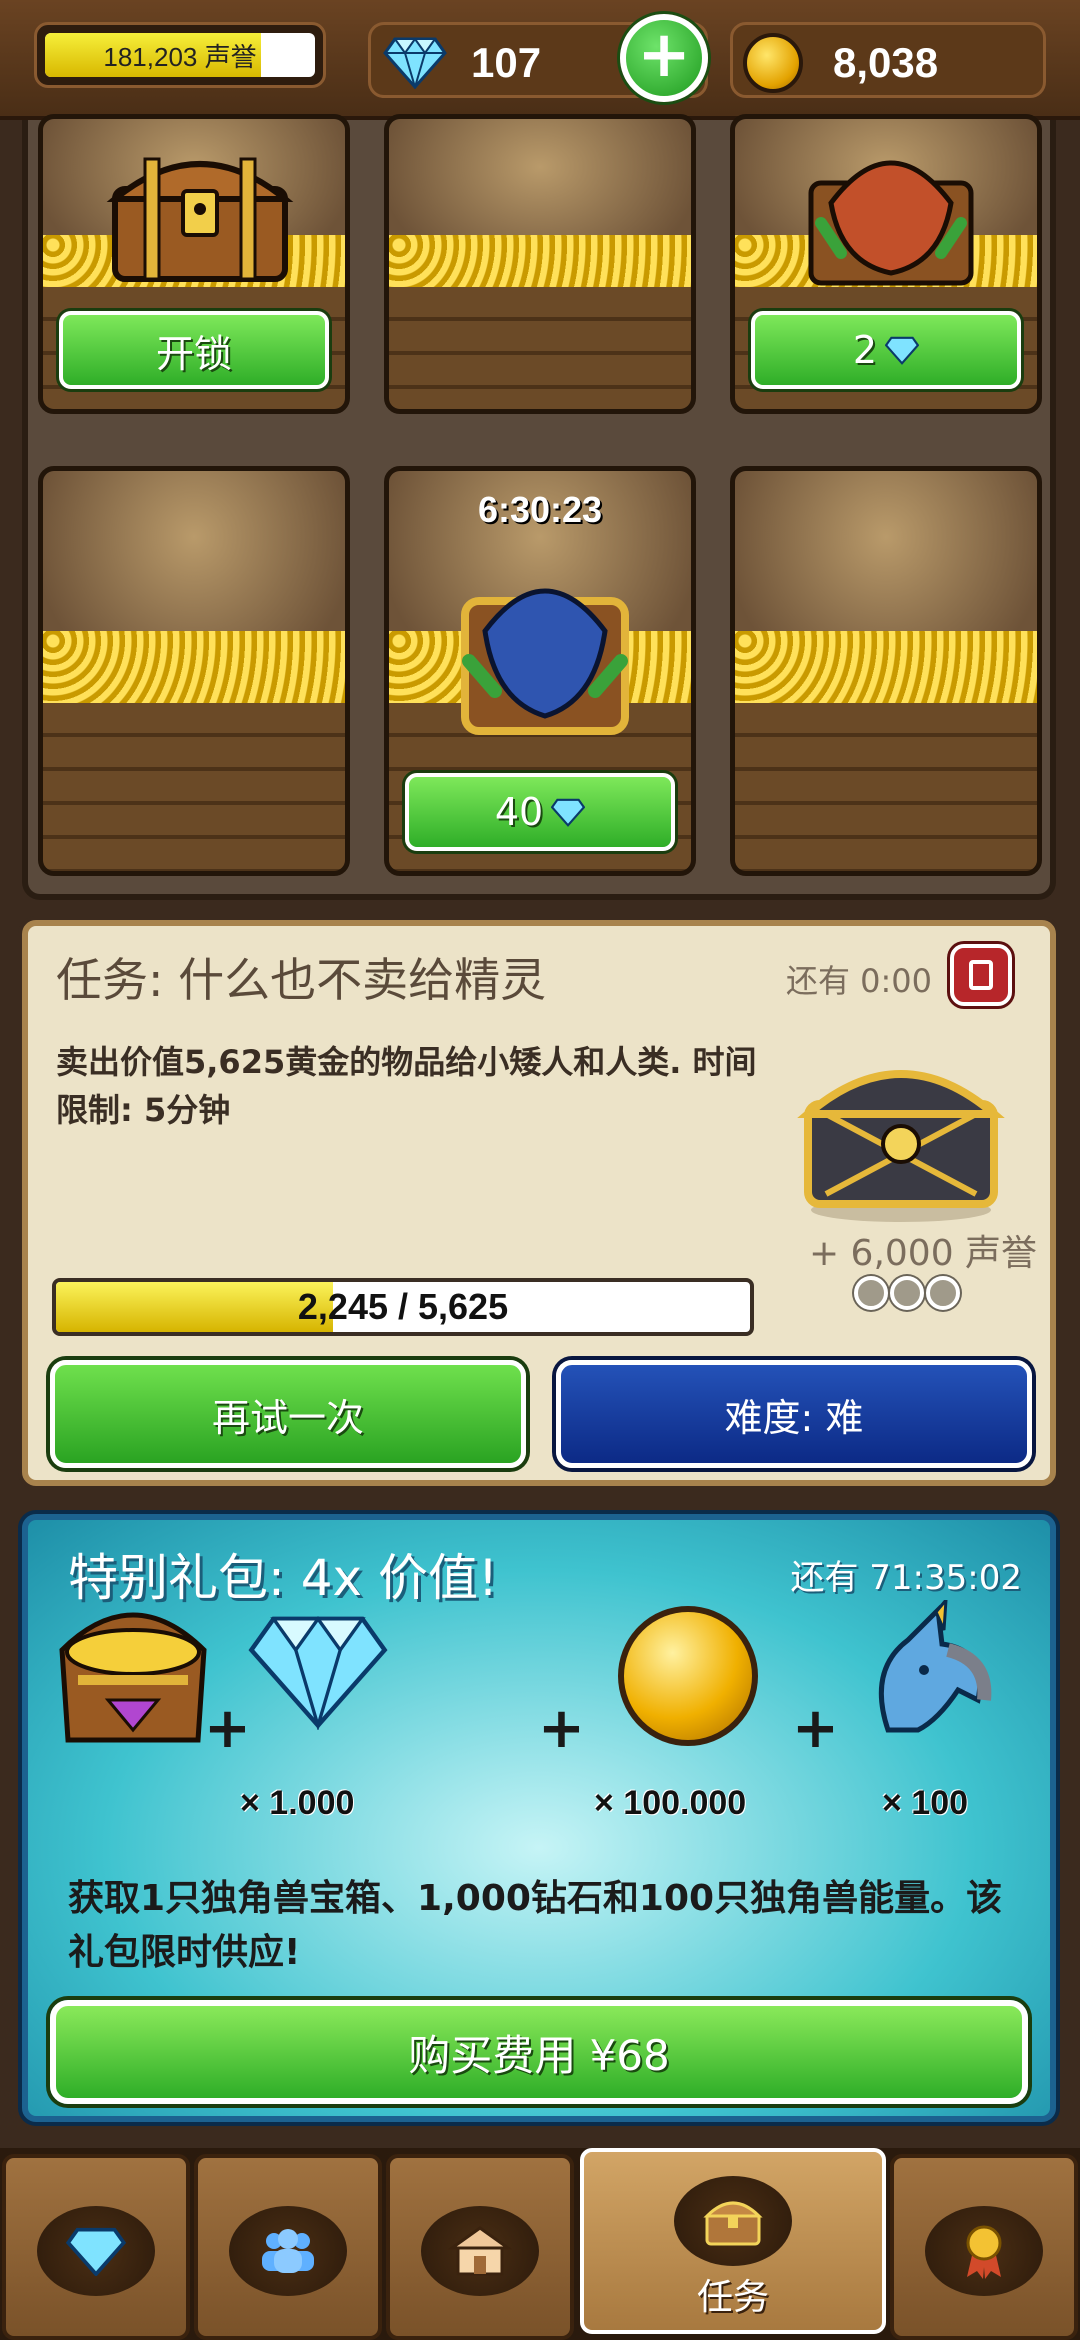 The height and width of the screenshot is (2340, 1080). I want to click on gold-counter: 8,038, so click(888, 60).